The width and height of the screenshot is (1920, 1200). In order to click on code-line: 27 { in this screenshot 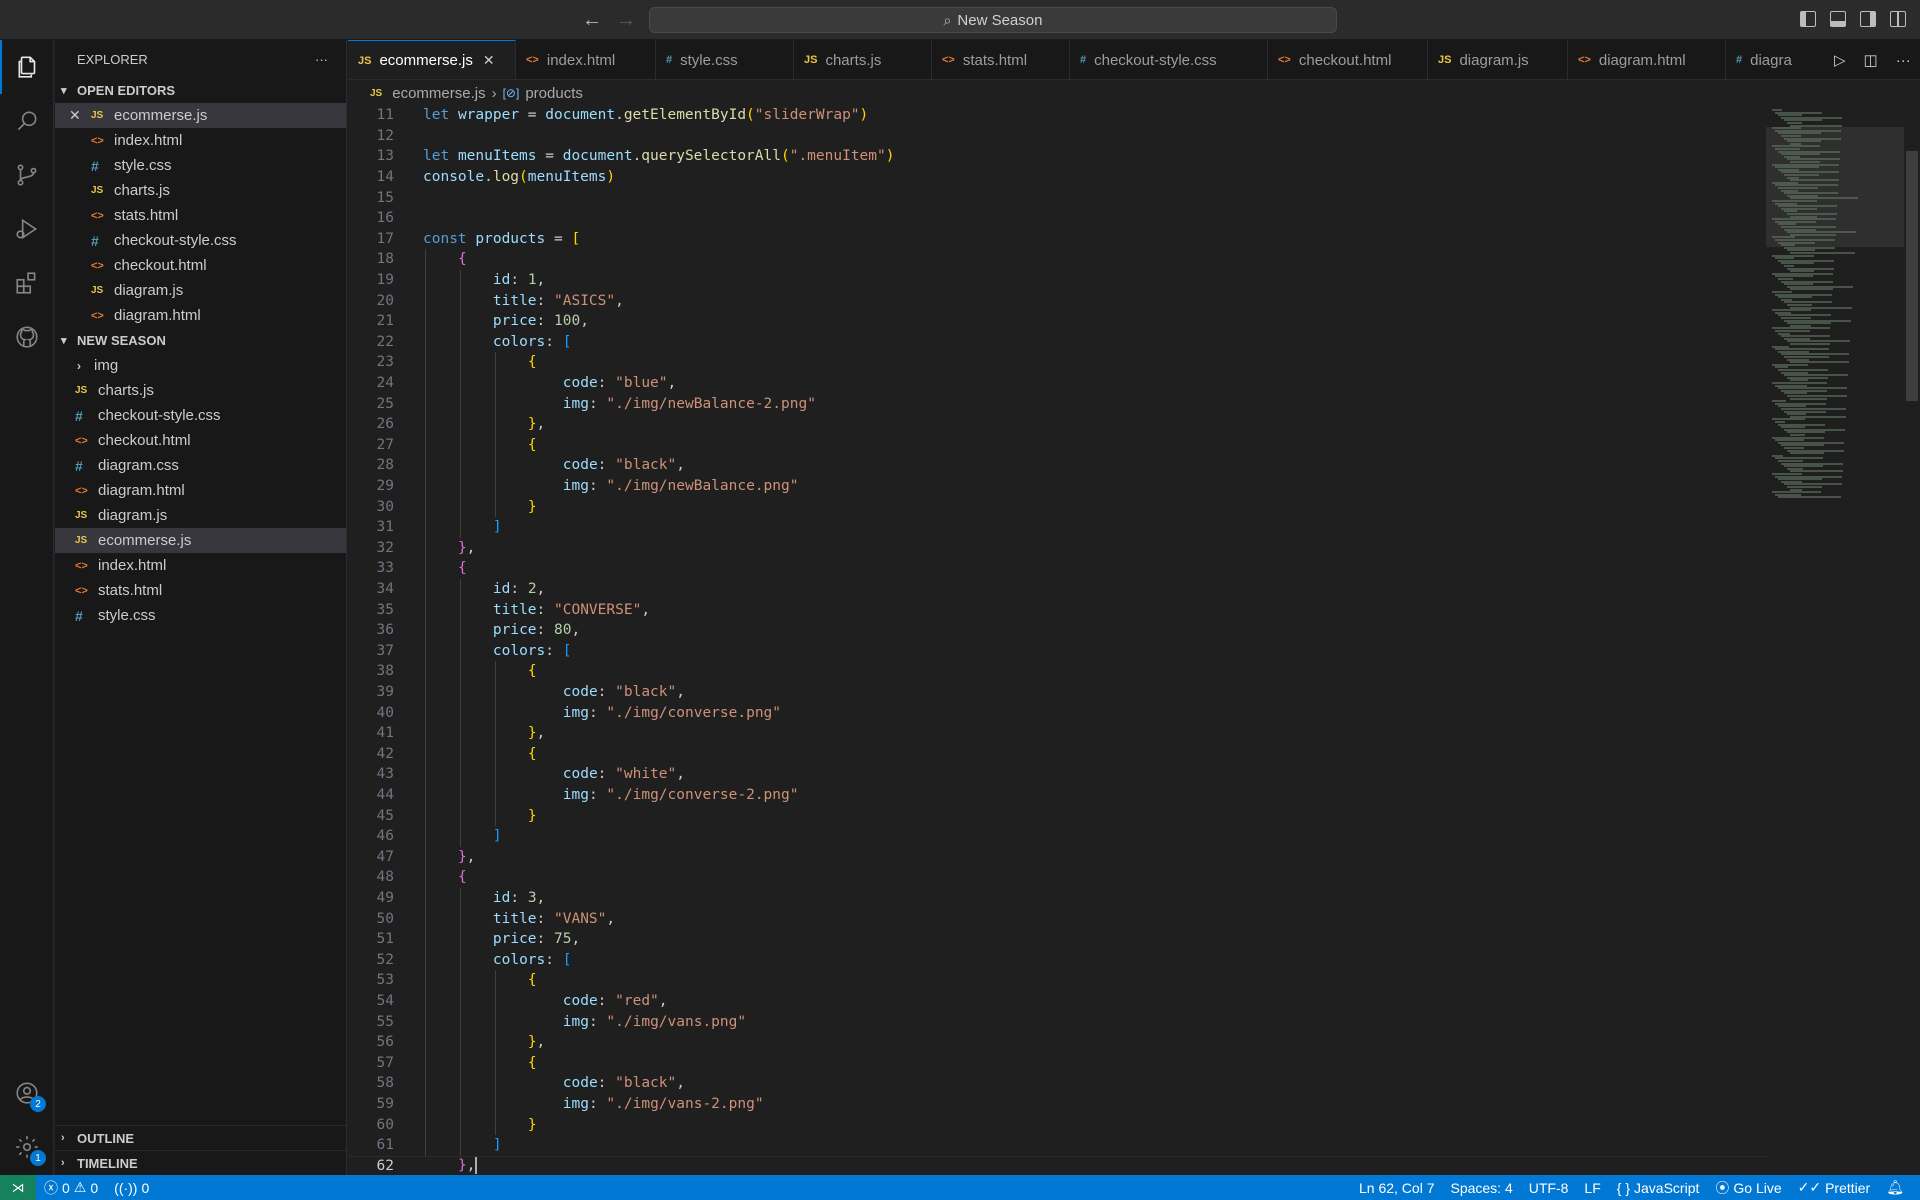, I will do `click(1057, 445)`.